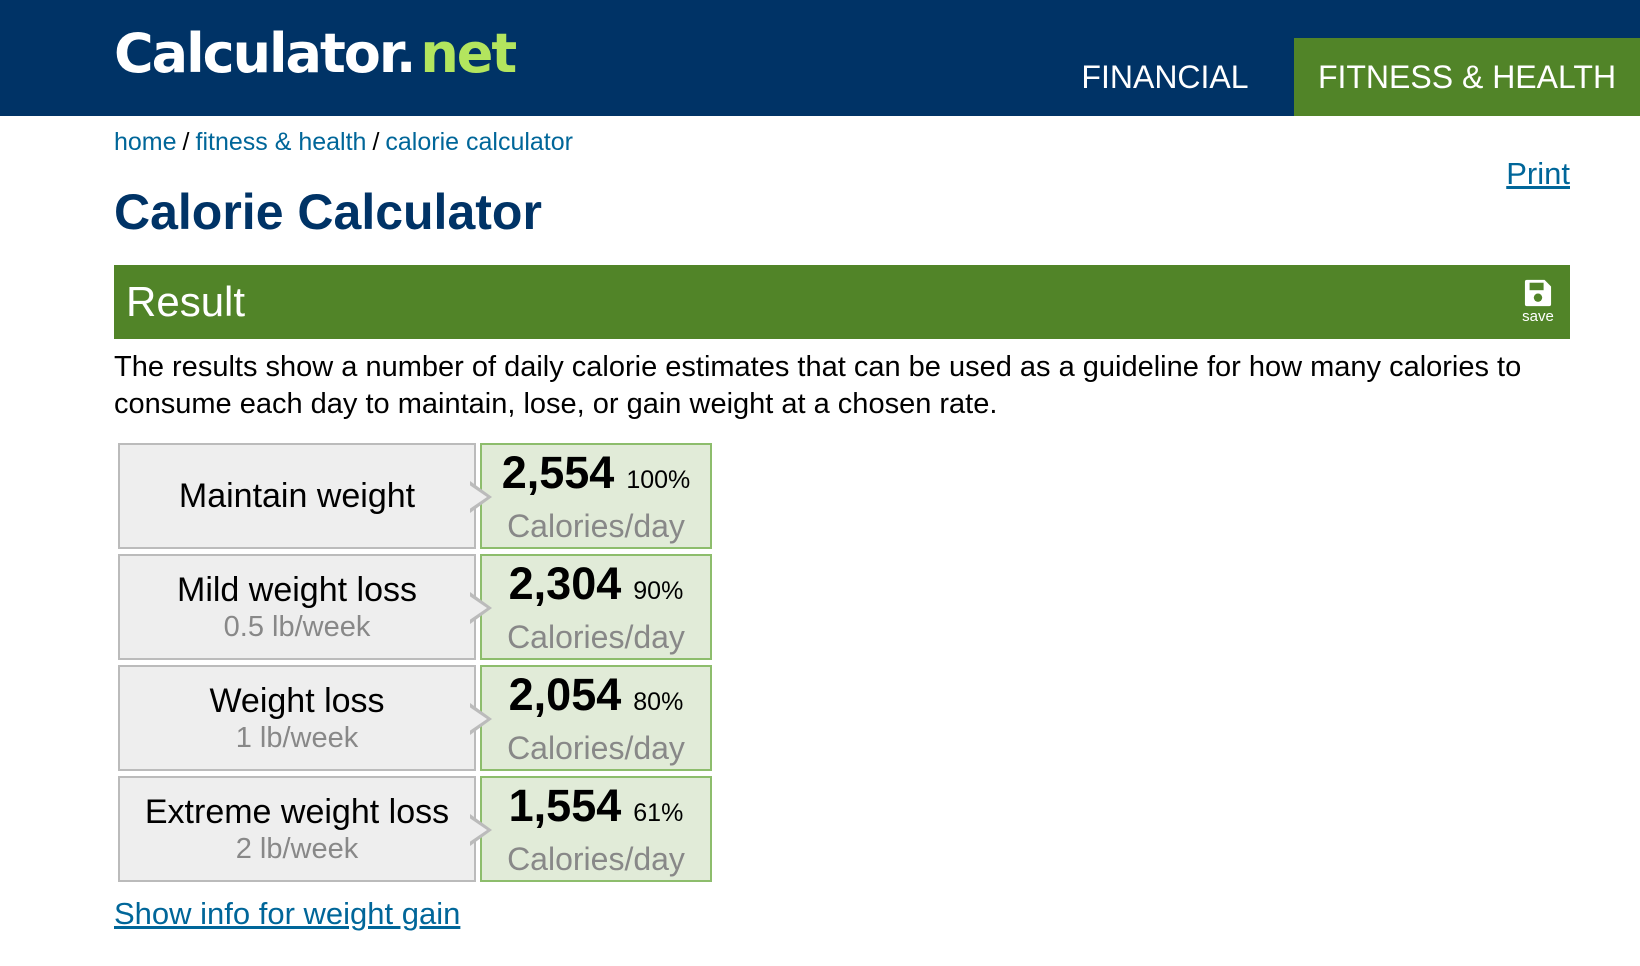 The image size is (1640, 966). What do you see at coordinates (658, 701) in the screenshot?
I see `calorie-percent: 80%` at bounding box center [658, 701].